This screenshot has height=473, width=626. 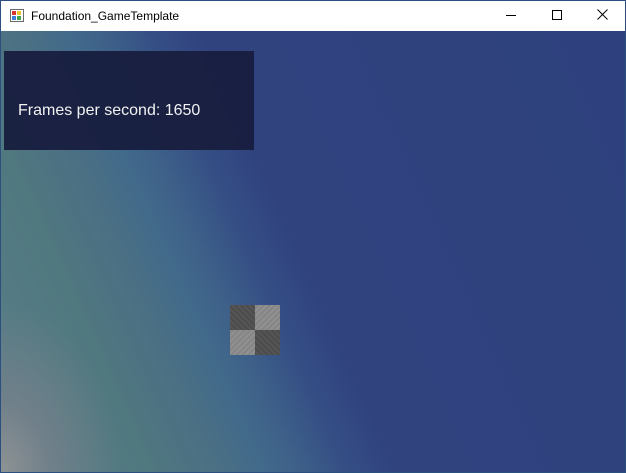 What do you see at coordinates (182, 110) in the screenshot?
I see `fps-value: 1650` at bounding box center [182, 110].